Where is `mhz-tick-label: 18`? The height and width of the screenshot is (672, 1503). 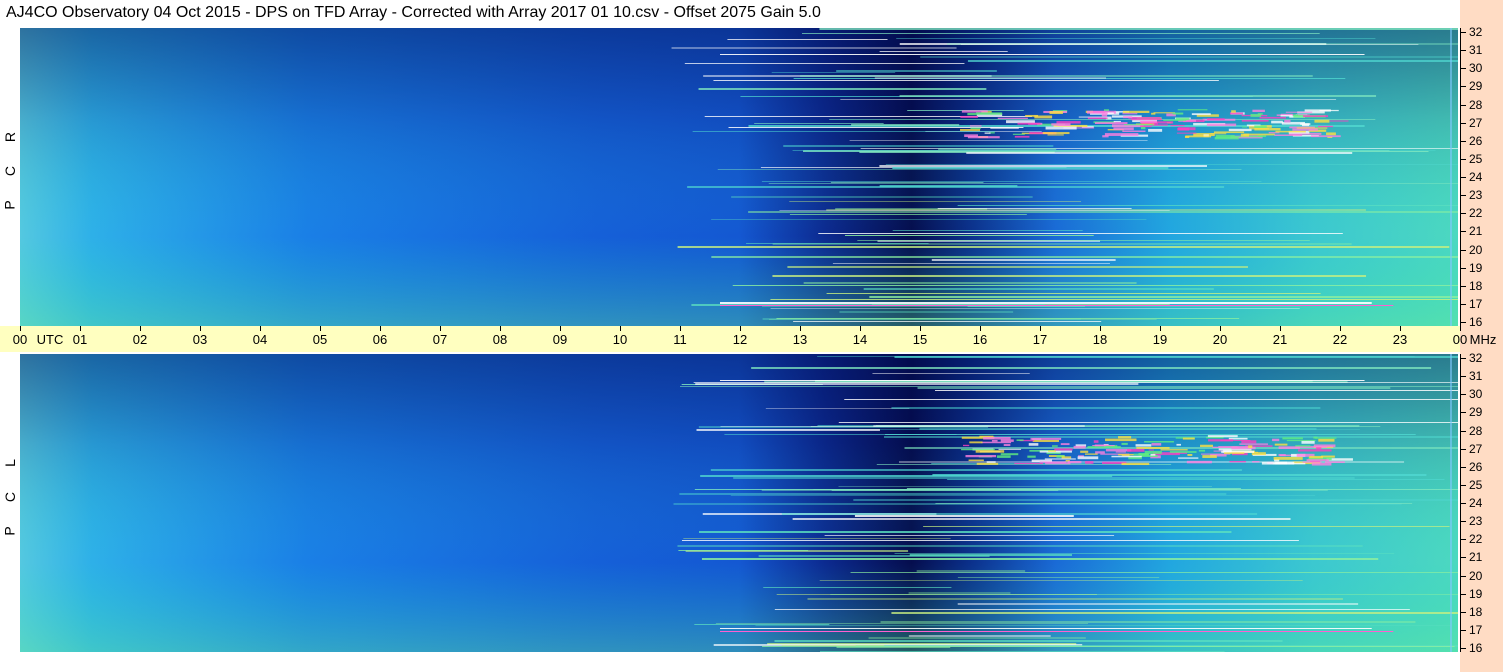
mhz-tick-label: 18 is located at coordinates (1476, 611).